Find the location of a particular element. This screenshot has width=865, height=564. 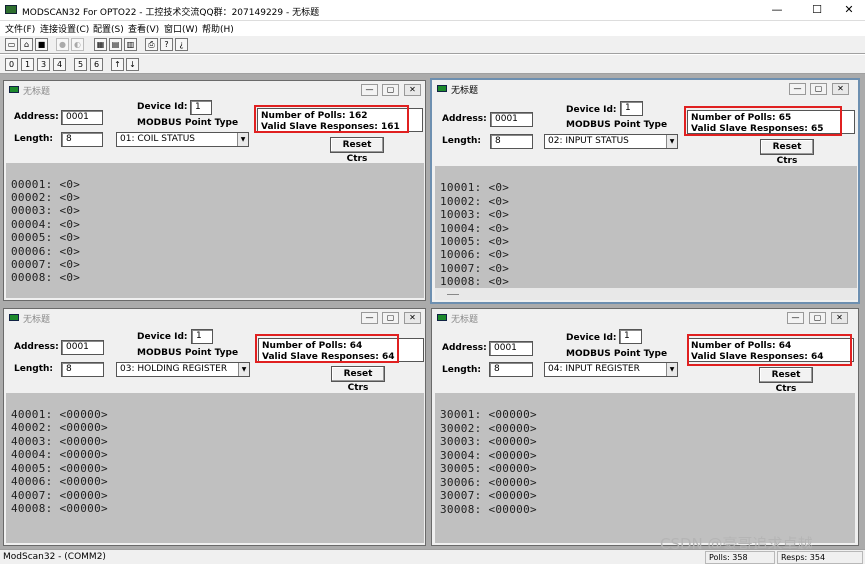

menu-setup: 配置(S) is located at coordinates (108, 28).